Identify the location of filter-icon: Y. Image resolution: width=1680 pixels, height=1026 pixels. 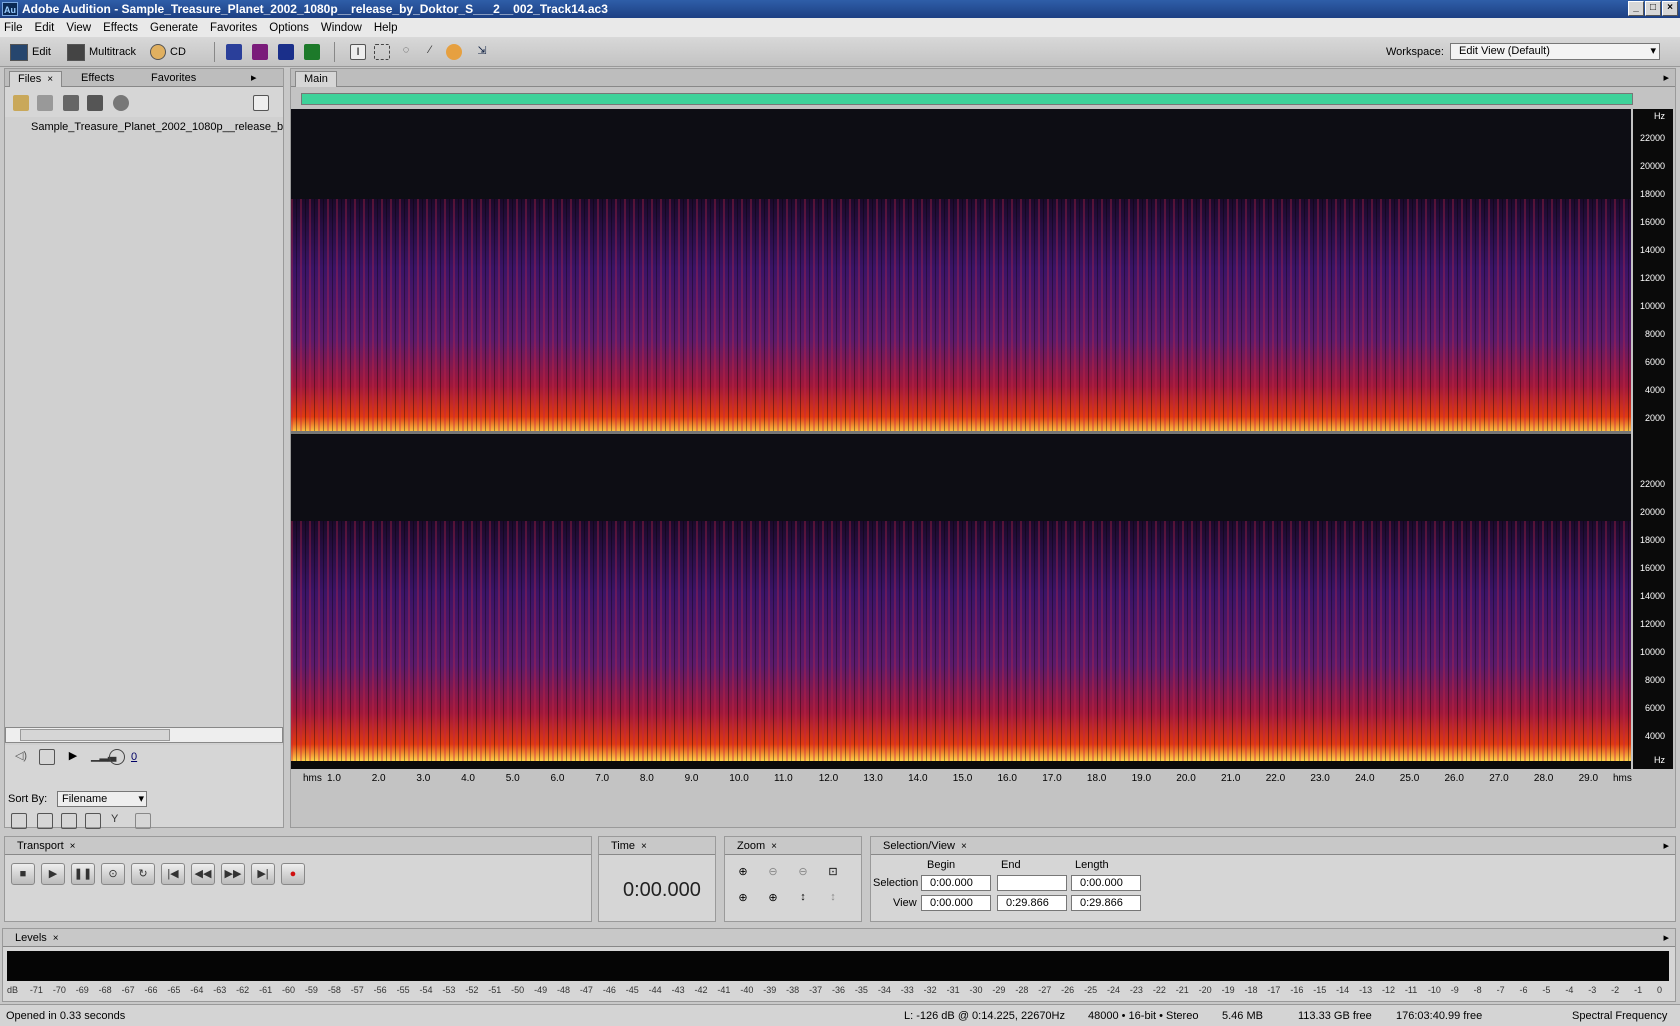
(119, 821).